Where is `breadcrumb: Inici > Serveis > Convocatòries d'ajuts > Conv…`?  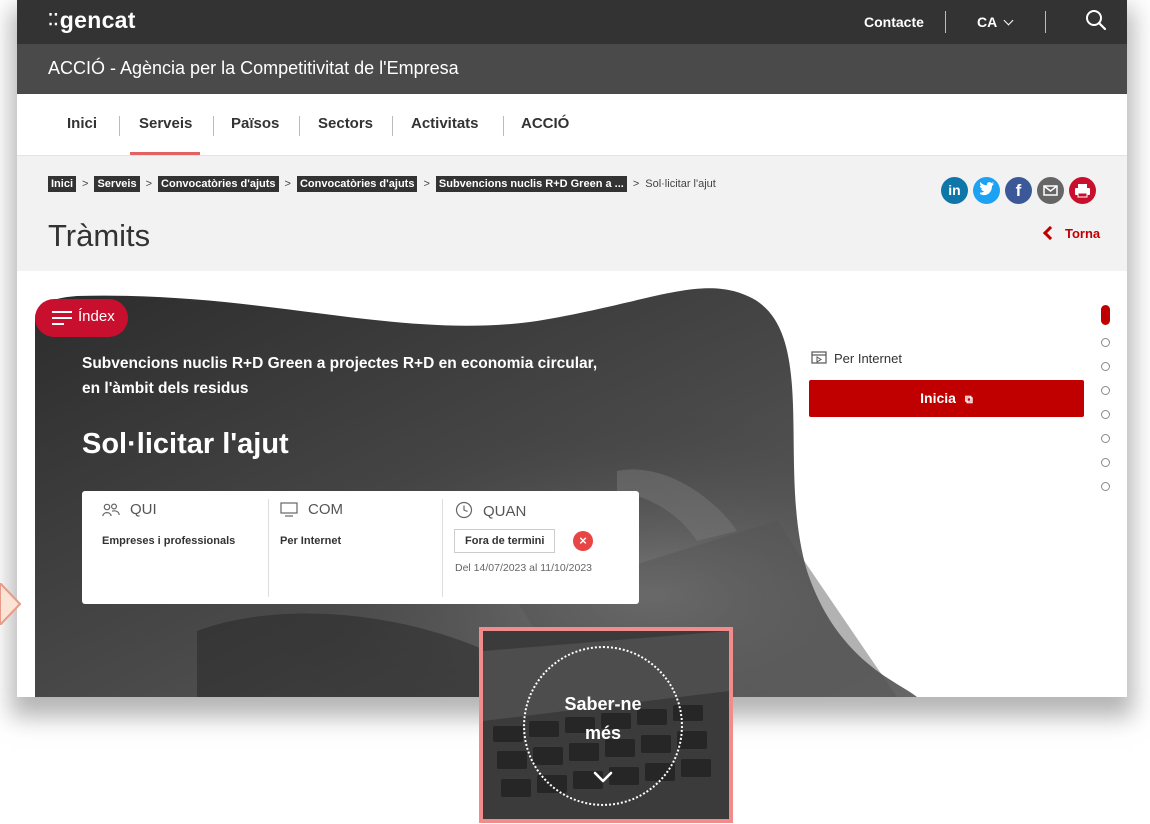 breadcrumb: Inici > Serveis > Convocatòries d'ajuts > Conv… is located at coordinates (382, 184).